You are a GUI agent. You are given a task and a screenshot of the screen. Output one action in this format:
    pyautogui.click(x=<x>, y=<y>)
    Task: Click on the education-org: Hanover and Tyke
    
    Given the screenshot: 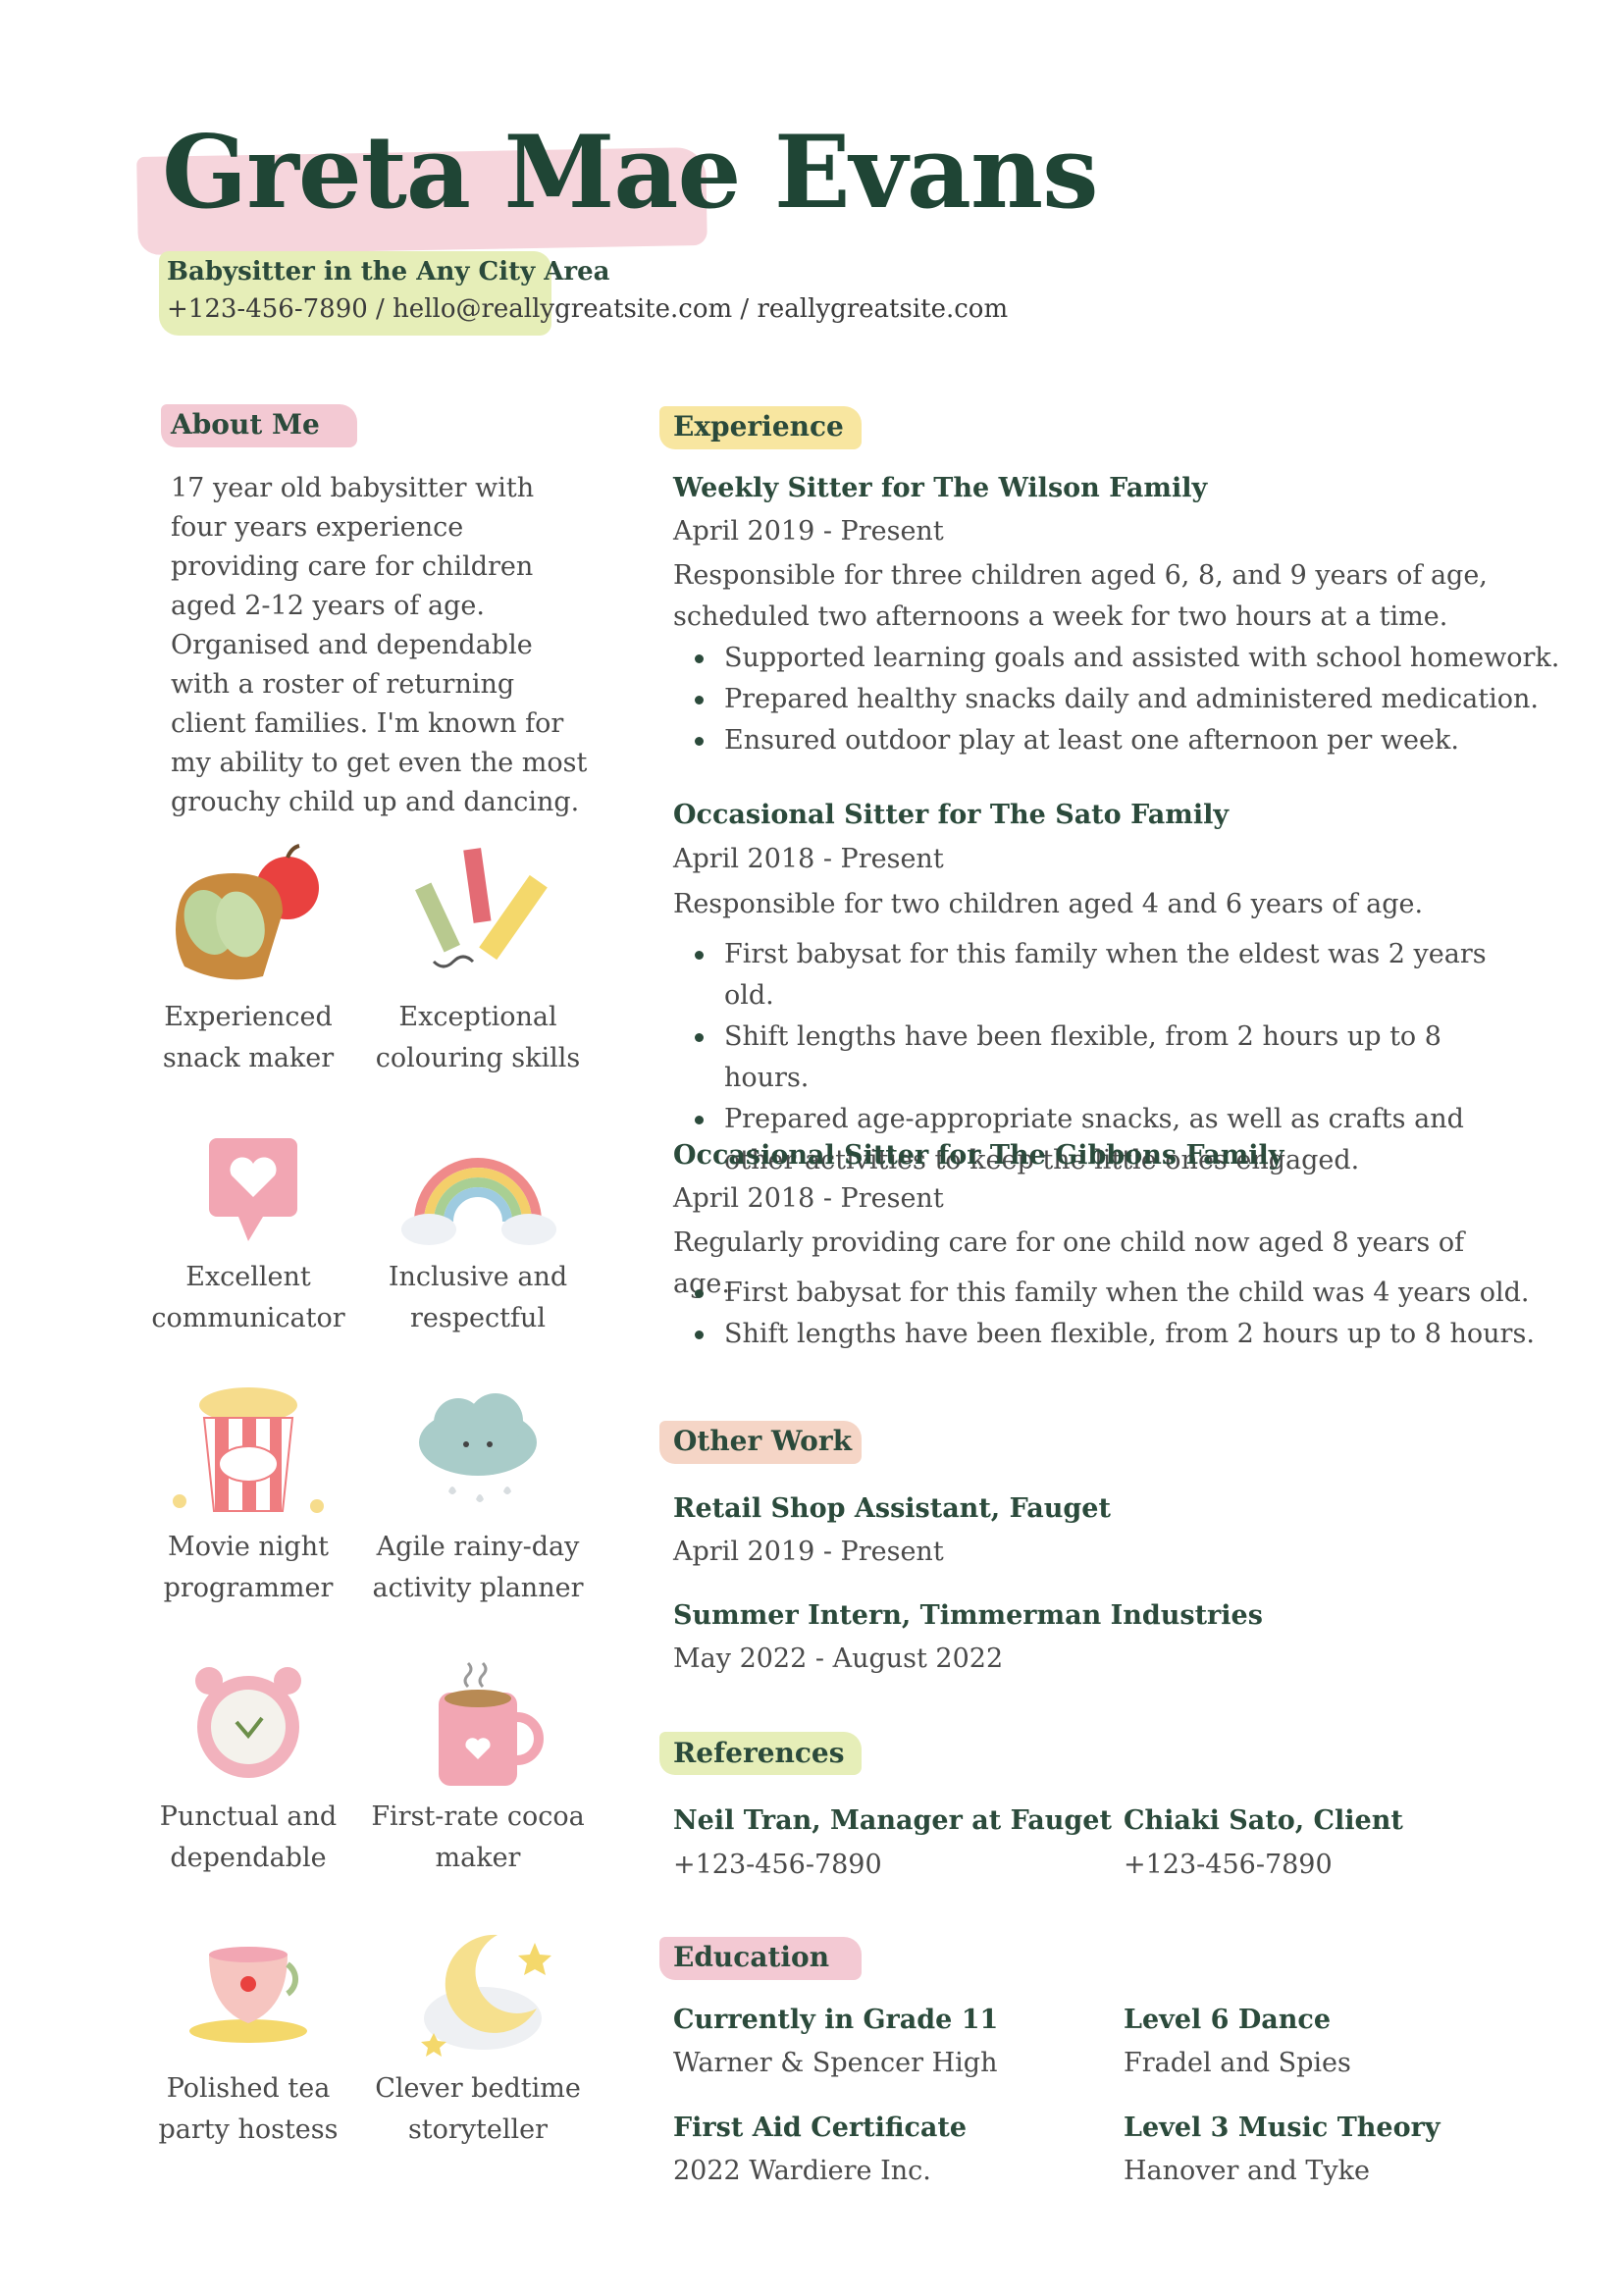 What is the action you would take?
    pyautogui.click(x=1247, y=2171)
    